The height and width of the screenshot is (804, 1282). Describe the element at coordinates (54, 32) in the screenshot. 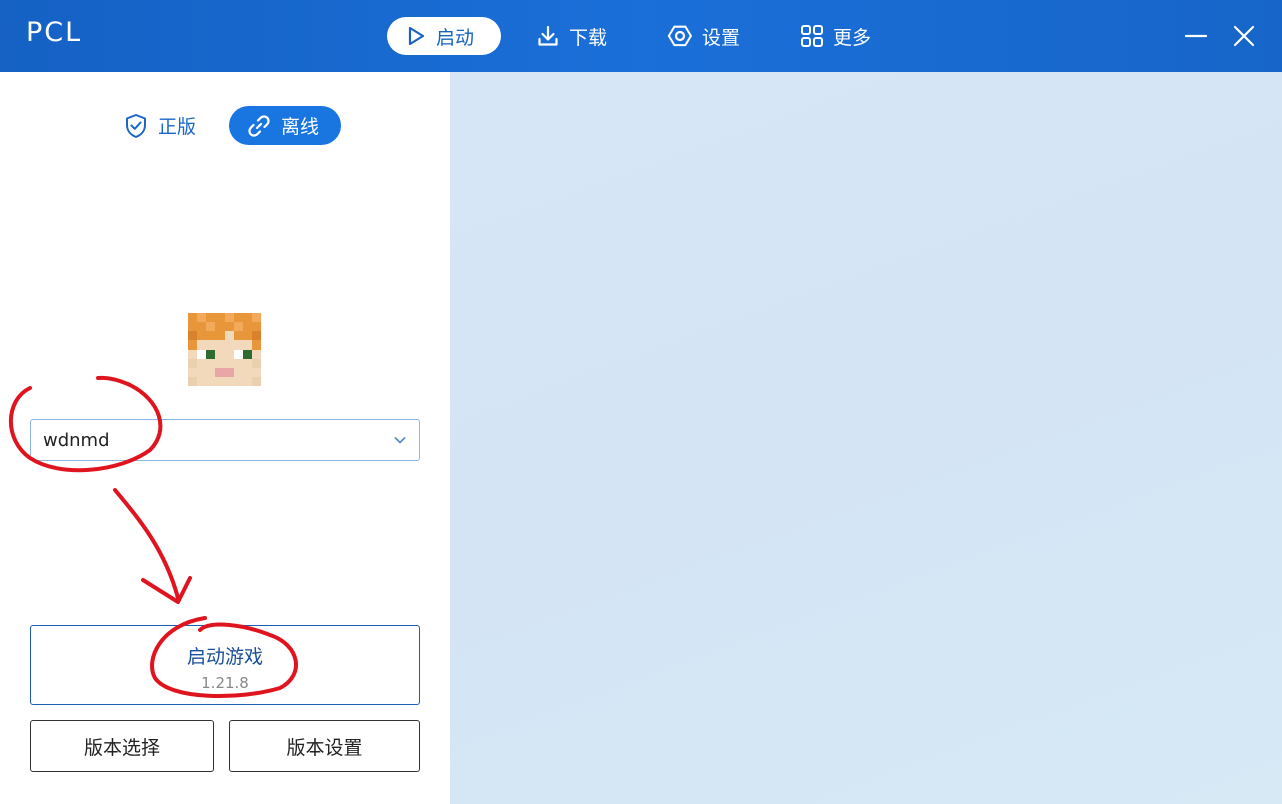

I see `app-title: PCL` at that location.